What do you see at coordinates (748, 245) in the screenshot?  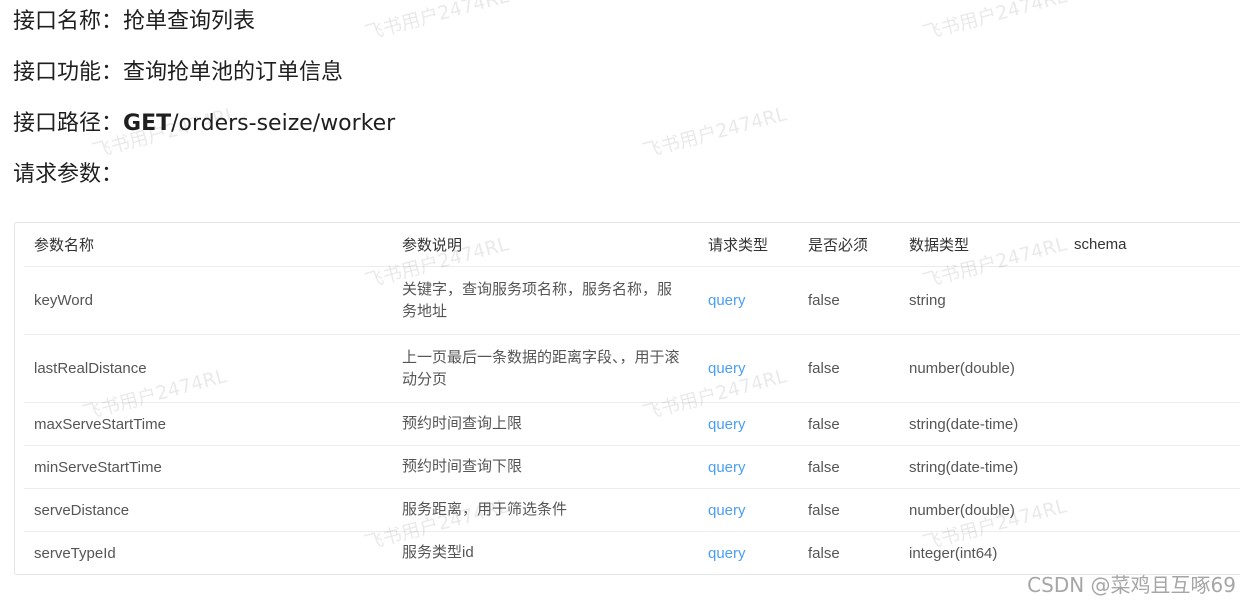 I see `header-request-type: 请求类型` at bounding box center [748, 245].